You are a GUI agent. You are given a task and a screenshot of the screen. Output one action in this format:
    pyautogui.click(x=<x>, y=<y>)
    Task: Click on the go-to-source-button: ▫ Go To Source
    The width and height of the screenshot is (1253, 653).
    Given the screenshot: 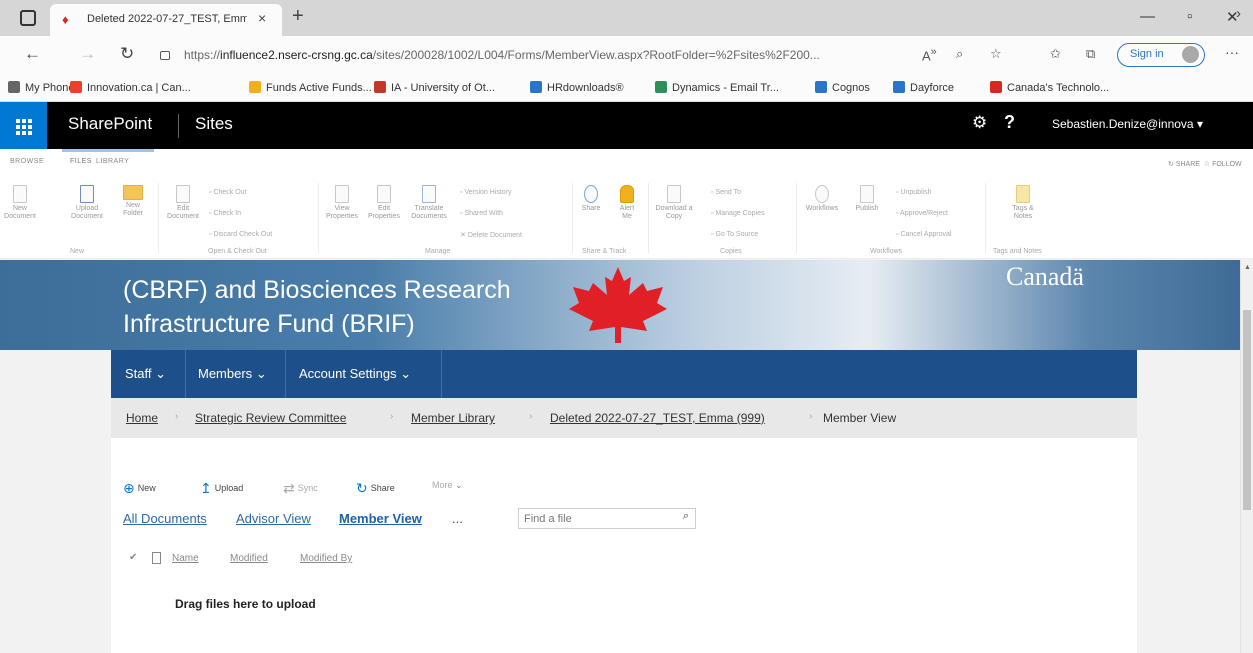 What is the action you would take?
    pyautogui.click(x=734, y=234)
    